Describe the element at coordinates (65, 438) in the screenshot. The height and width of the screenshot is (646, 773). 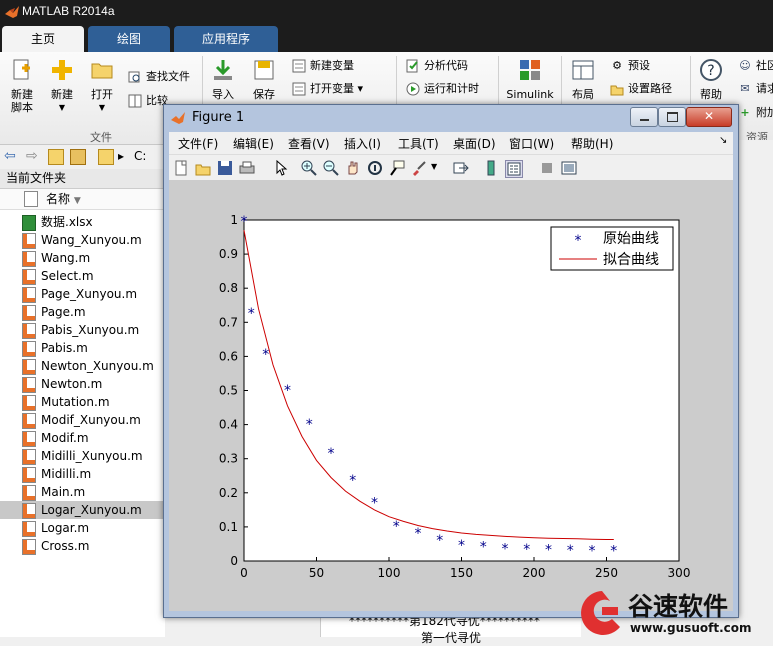
I see `file-name: Modif.m` at that location.